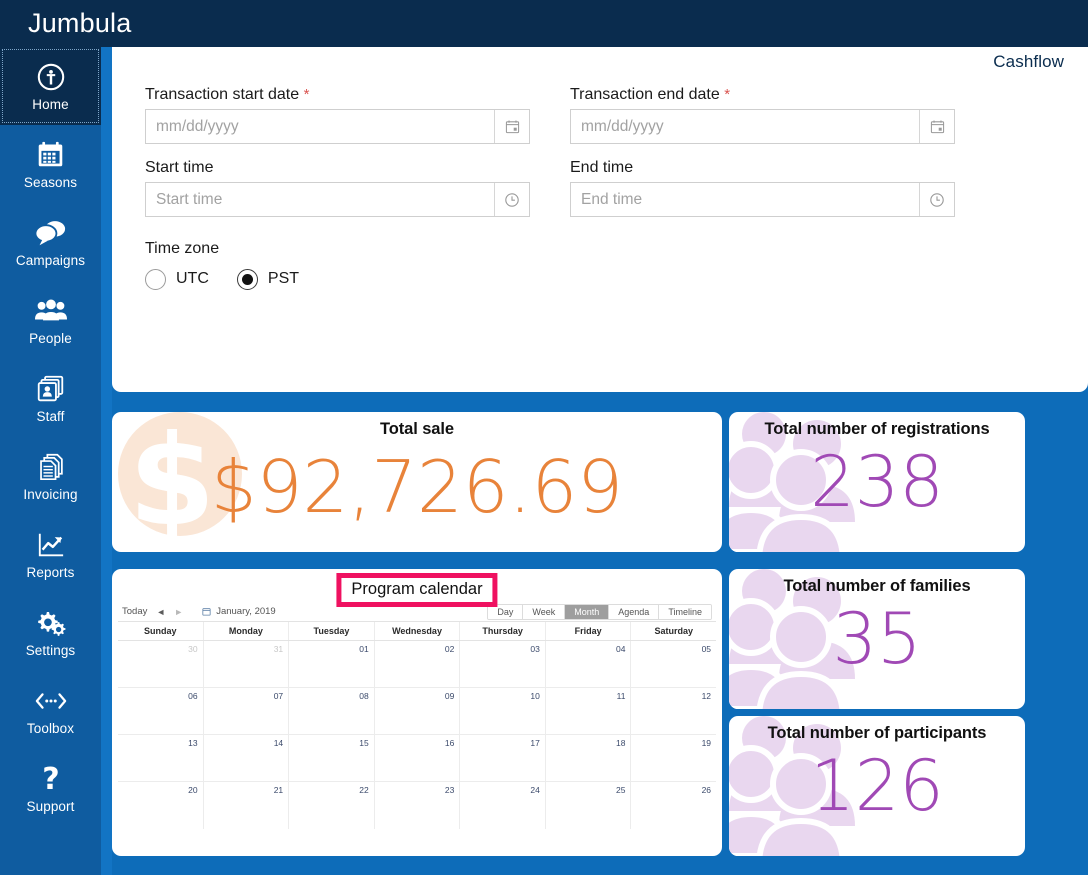  I want to click on calendar-day-cell: 09, so click(418, 711).